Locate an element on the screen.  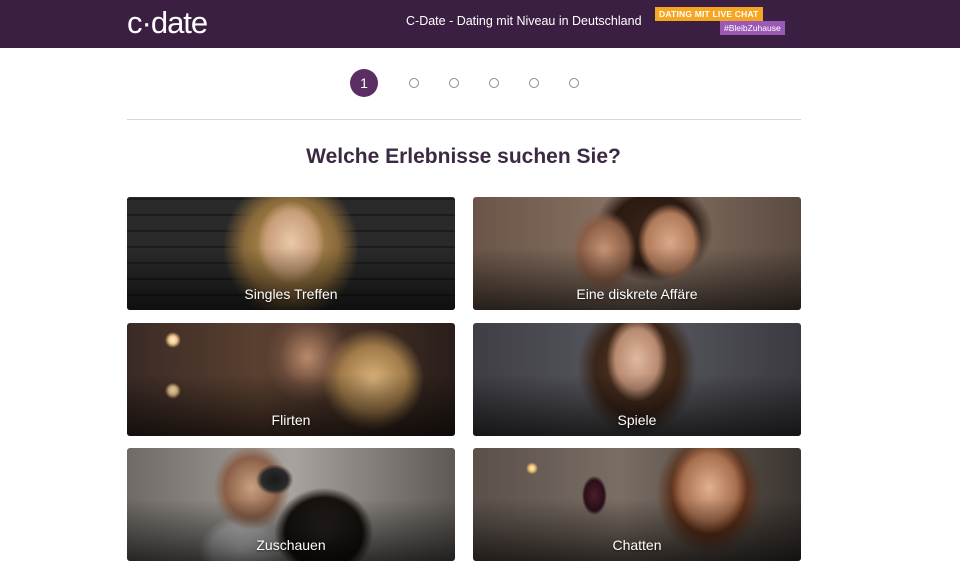
option-label: Eine diskrete Affäre is located at coordinates (637, 294).